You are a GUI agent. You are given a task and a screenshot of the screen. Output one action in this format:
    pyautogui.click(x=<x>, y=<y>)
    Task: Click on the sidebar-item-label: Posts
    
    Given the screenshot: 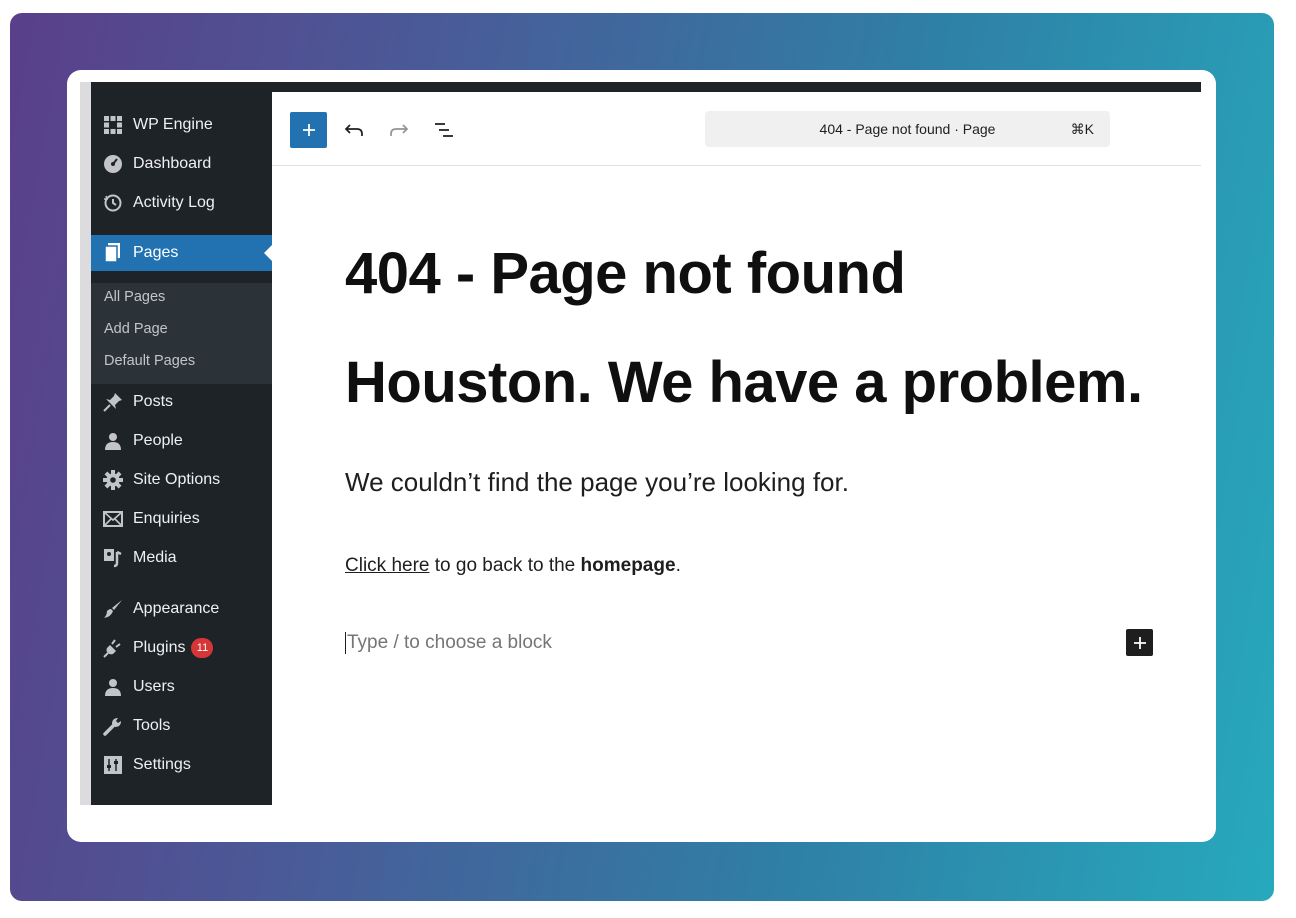 What is the action you would take?
    pyautogui.click(x=153, y=401)
    